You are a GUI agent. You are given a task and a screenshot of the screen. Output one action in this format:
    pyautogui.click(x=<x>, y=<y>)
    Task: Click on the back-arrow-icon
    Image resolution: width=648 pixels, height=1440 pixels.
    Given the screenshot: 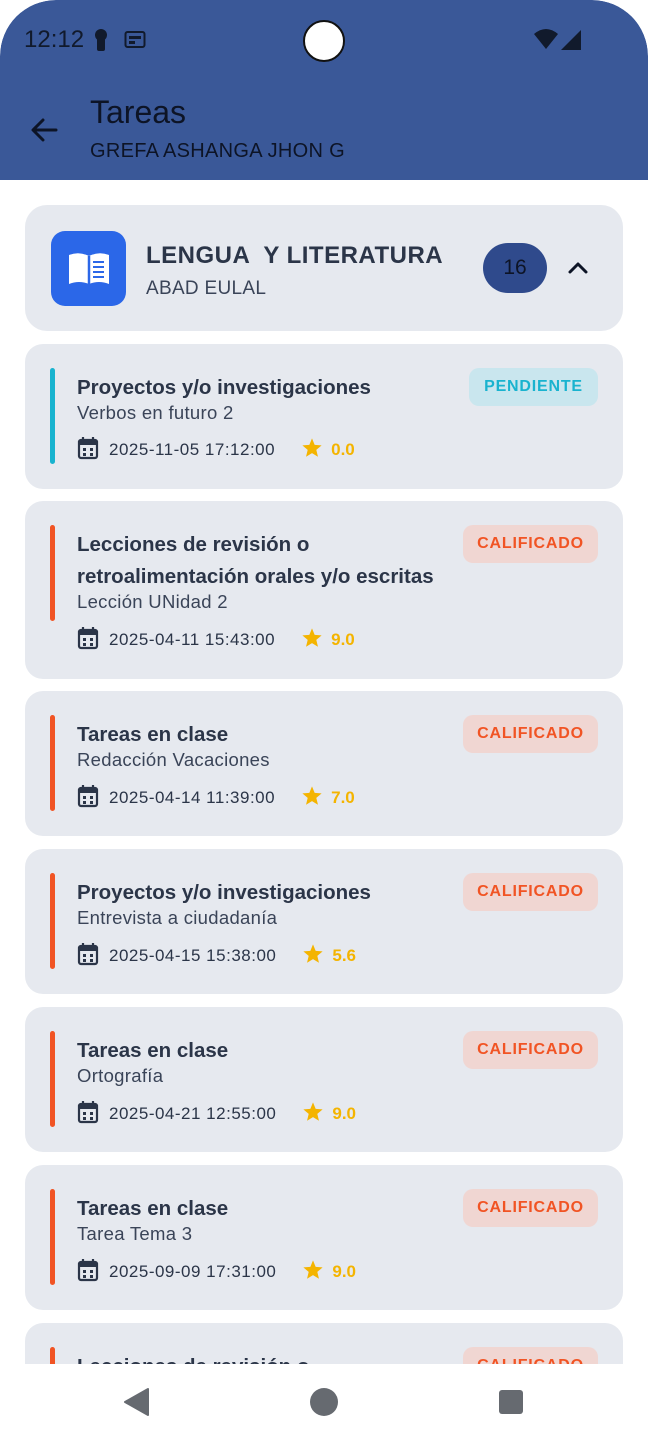 What is the action you would take?
    pyautogui.click(x=44, y=130)
    